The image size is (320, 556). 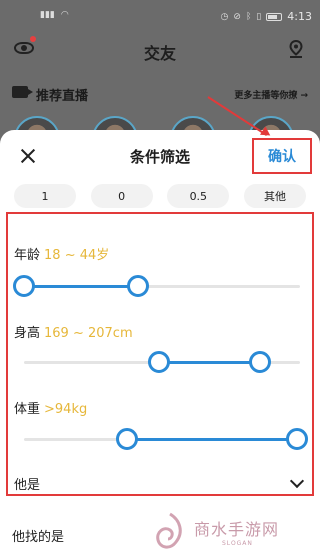 I want to click on age-min-handle, so click(x=24, y=286).